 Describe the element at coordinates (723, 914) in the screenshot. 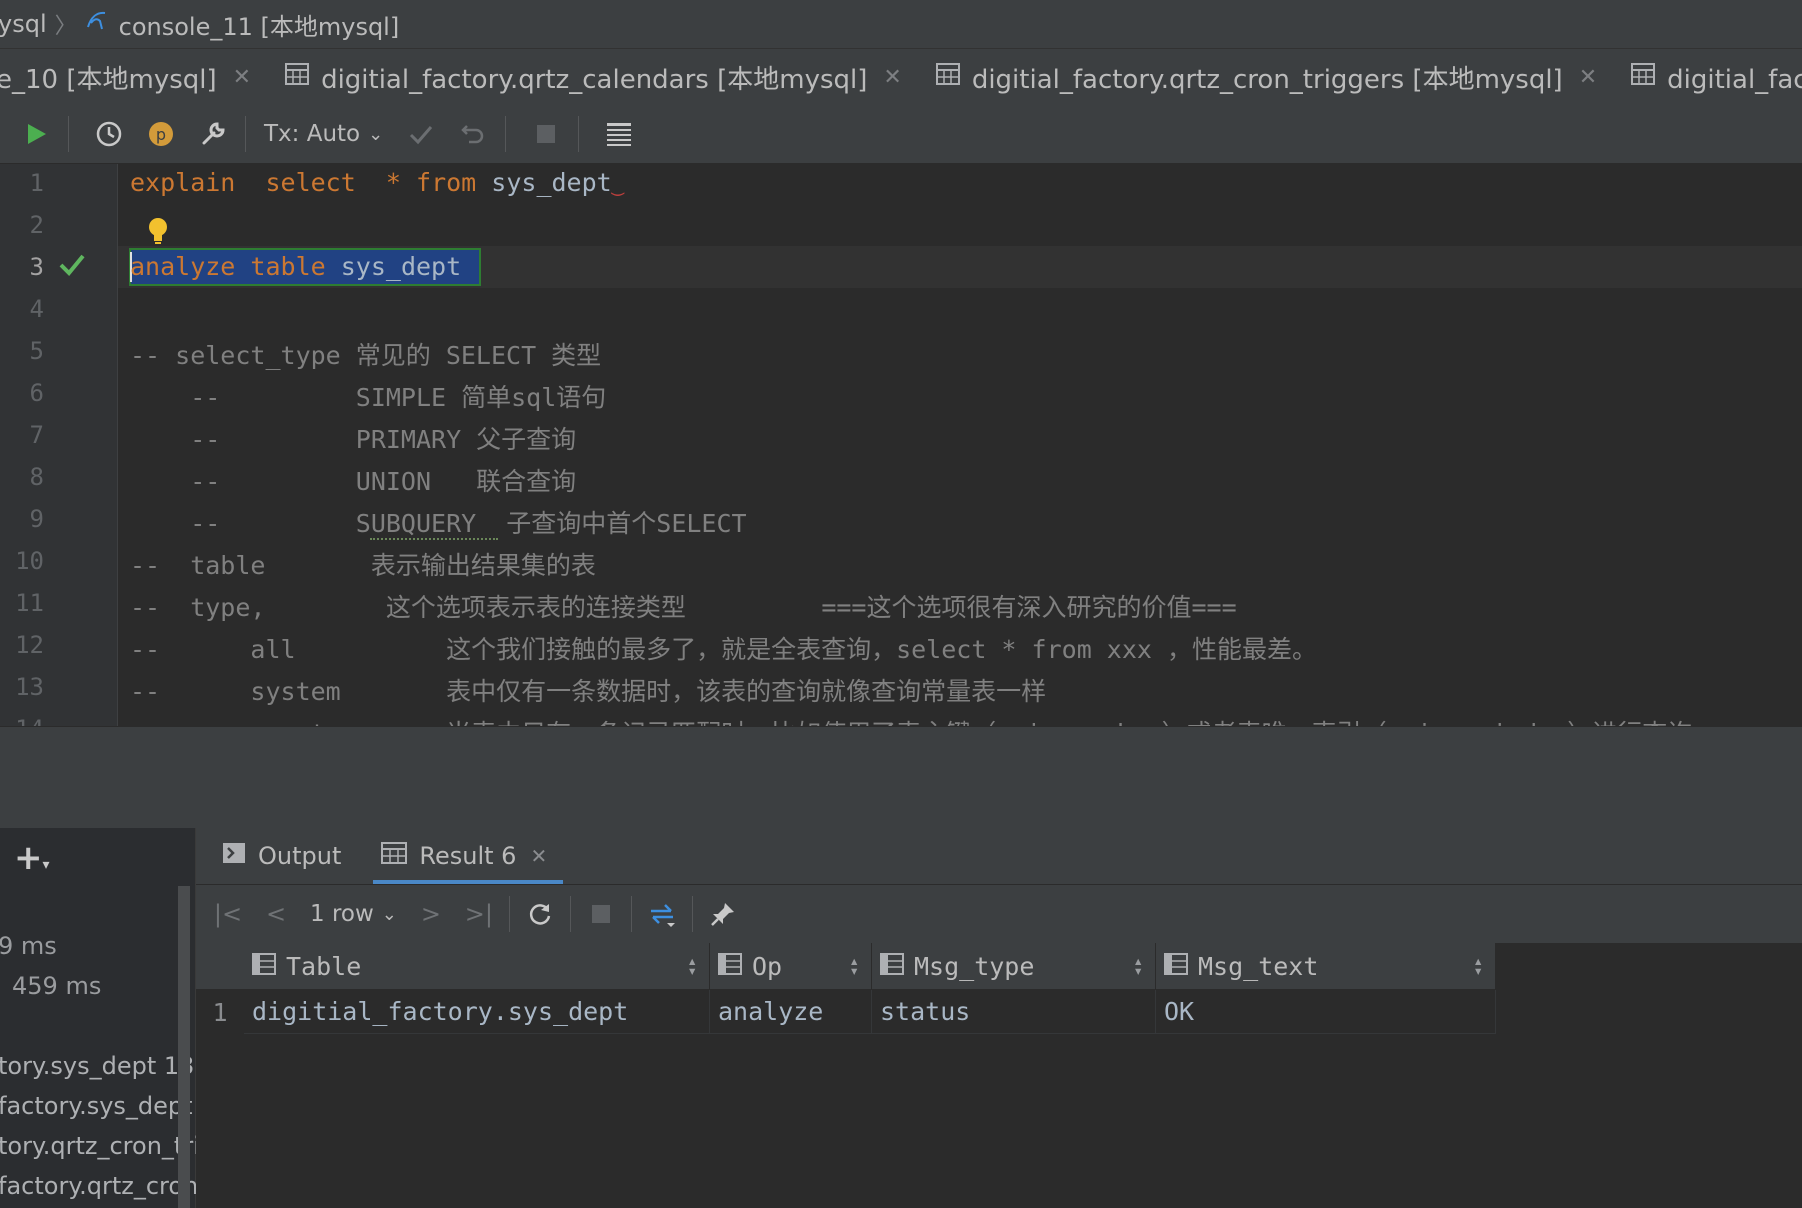

I see `pin-icon` at that location.